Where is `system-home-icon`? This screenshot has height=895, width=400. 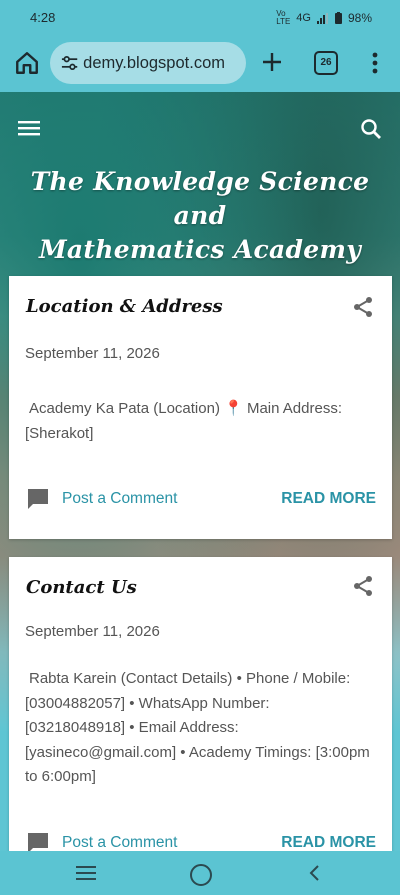 system-home-icon is located at coordinates (201, 875).